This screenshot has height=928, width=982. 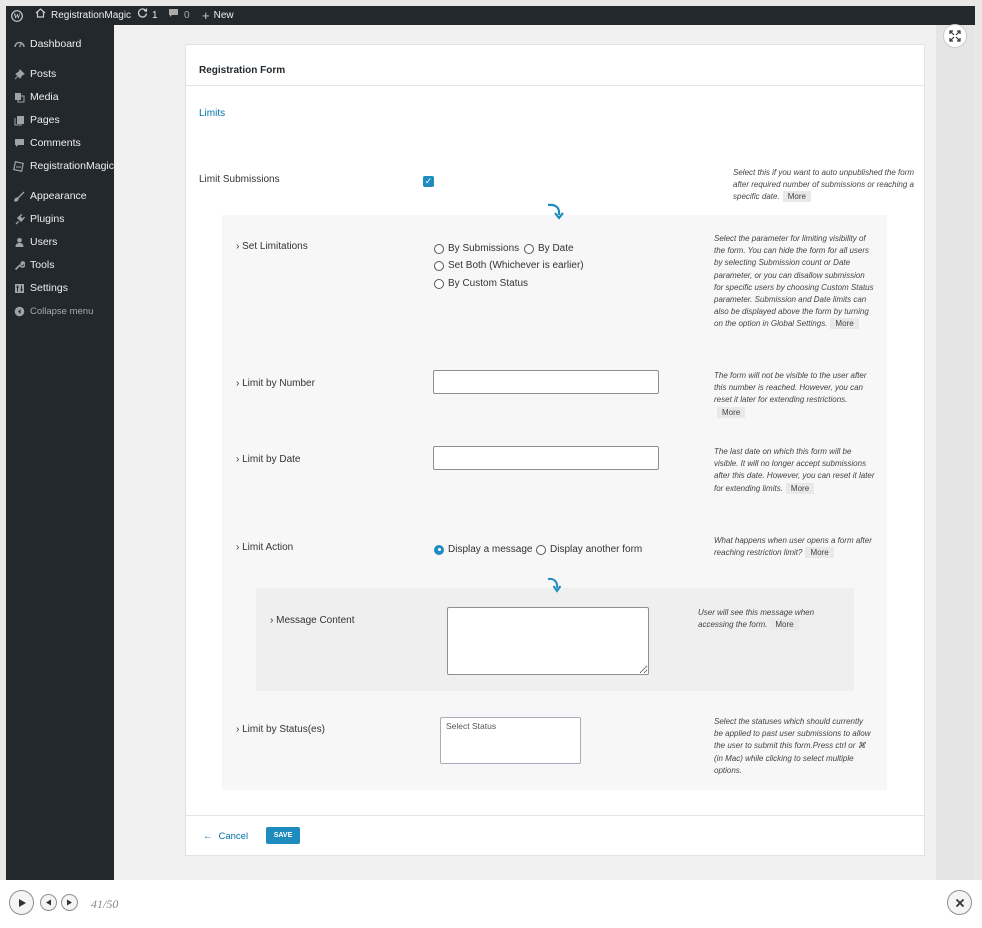 I want to click on collapse-icon, so click(x=19, y=311).